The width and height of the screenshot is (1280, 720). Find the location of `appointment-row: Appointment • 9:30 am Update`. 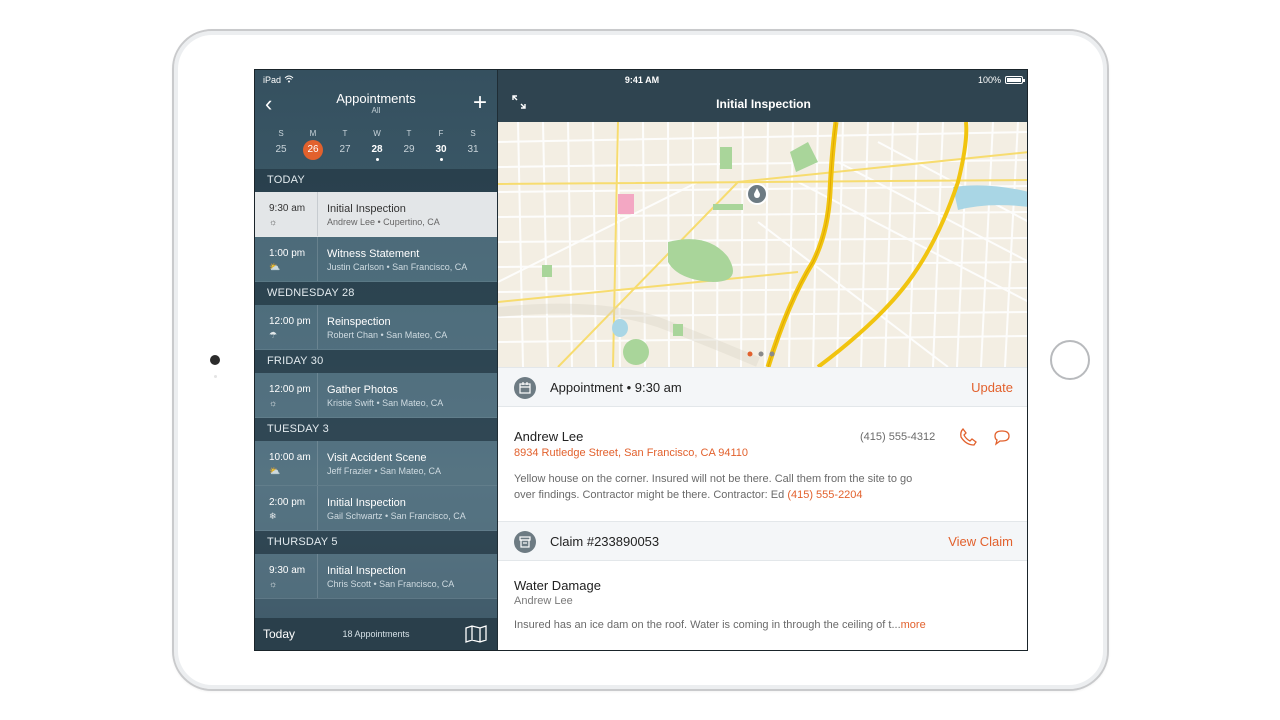

appointment-row: Appointment • 9:30 am Update is located at coordinates (762, 387).